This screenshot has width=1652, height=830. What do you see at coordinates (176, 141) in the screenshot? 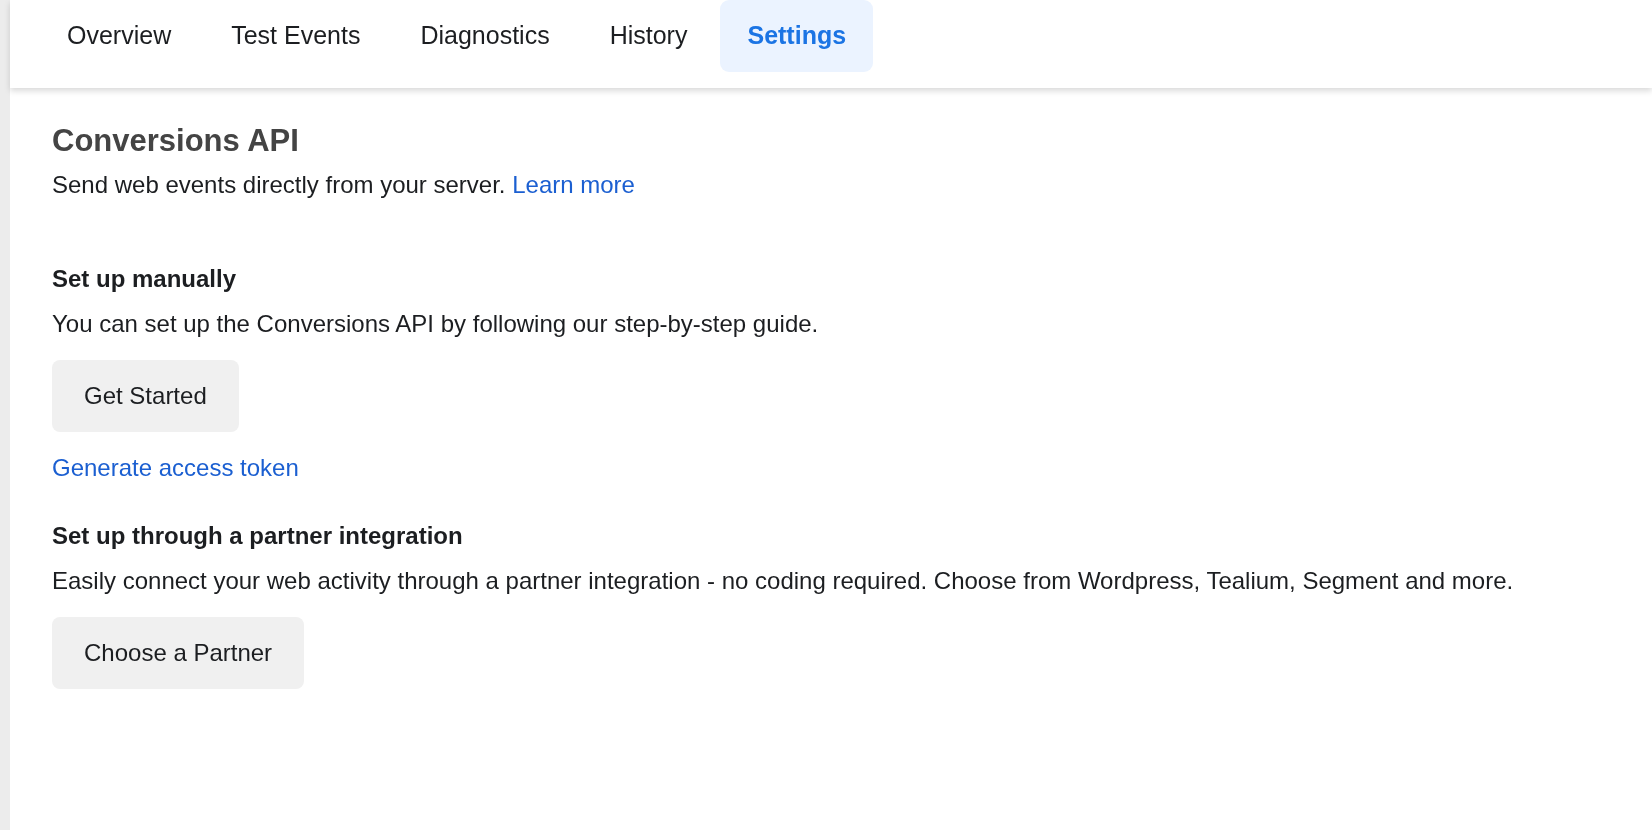
I see `page-title: Conversions API` at bounding box center [176, 141].